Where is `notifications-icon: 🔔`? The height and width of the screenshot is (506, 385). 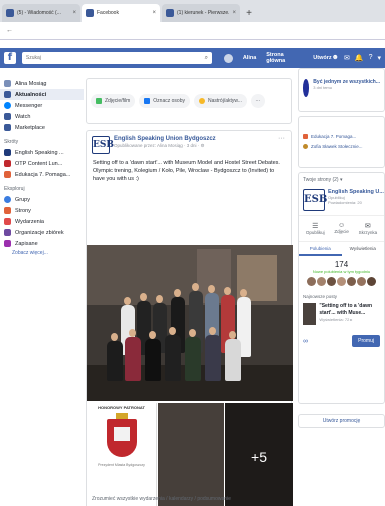
notifications-icon: 🔔 is located at coordinates (359, 58).